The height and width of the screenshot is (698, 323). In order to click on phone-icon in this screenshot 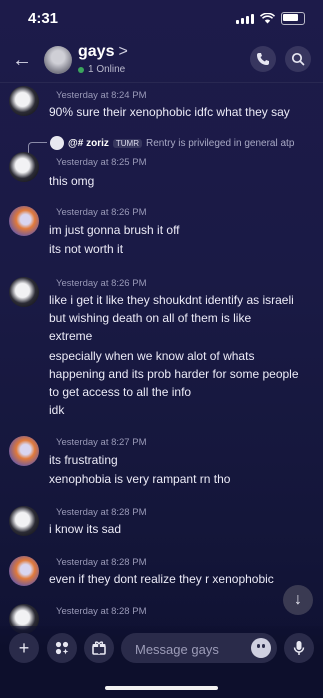, I will do `click(263, 59)`.